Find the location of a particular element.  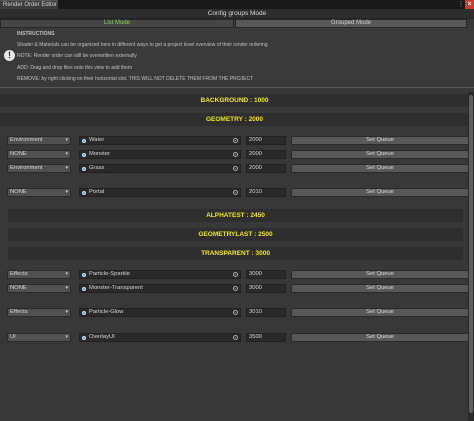

object-name: Monster-Transparent is located at coordinates (116, 288).